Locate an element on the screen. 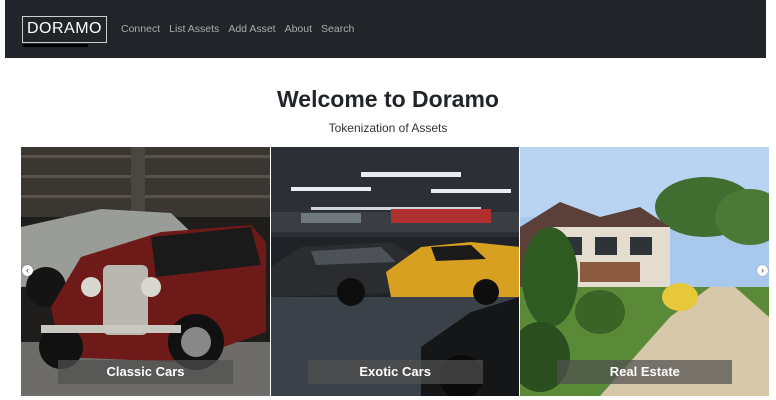  chevron-right-icon: › is located at coordinates (762, 270).